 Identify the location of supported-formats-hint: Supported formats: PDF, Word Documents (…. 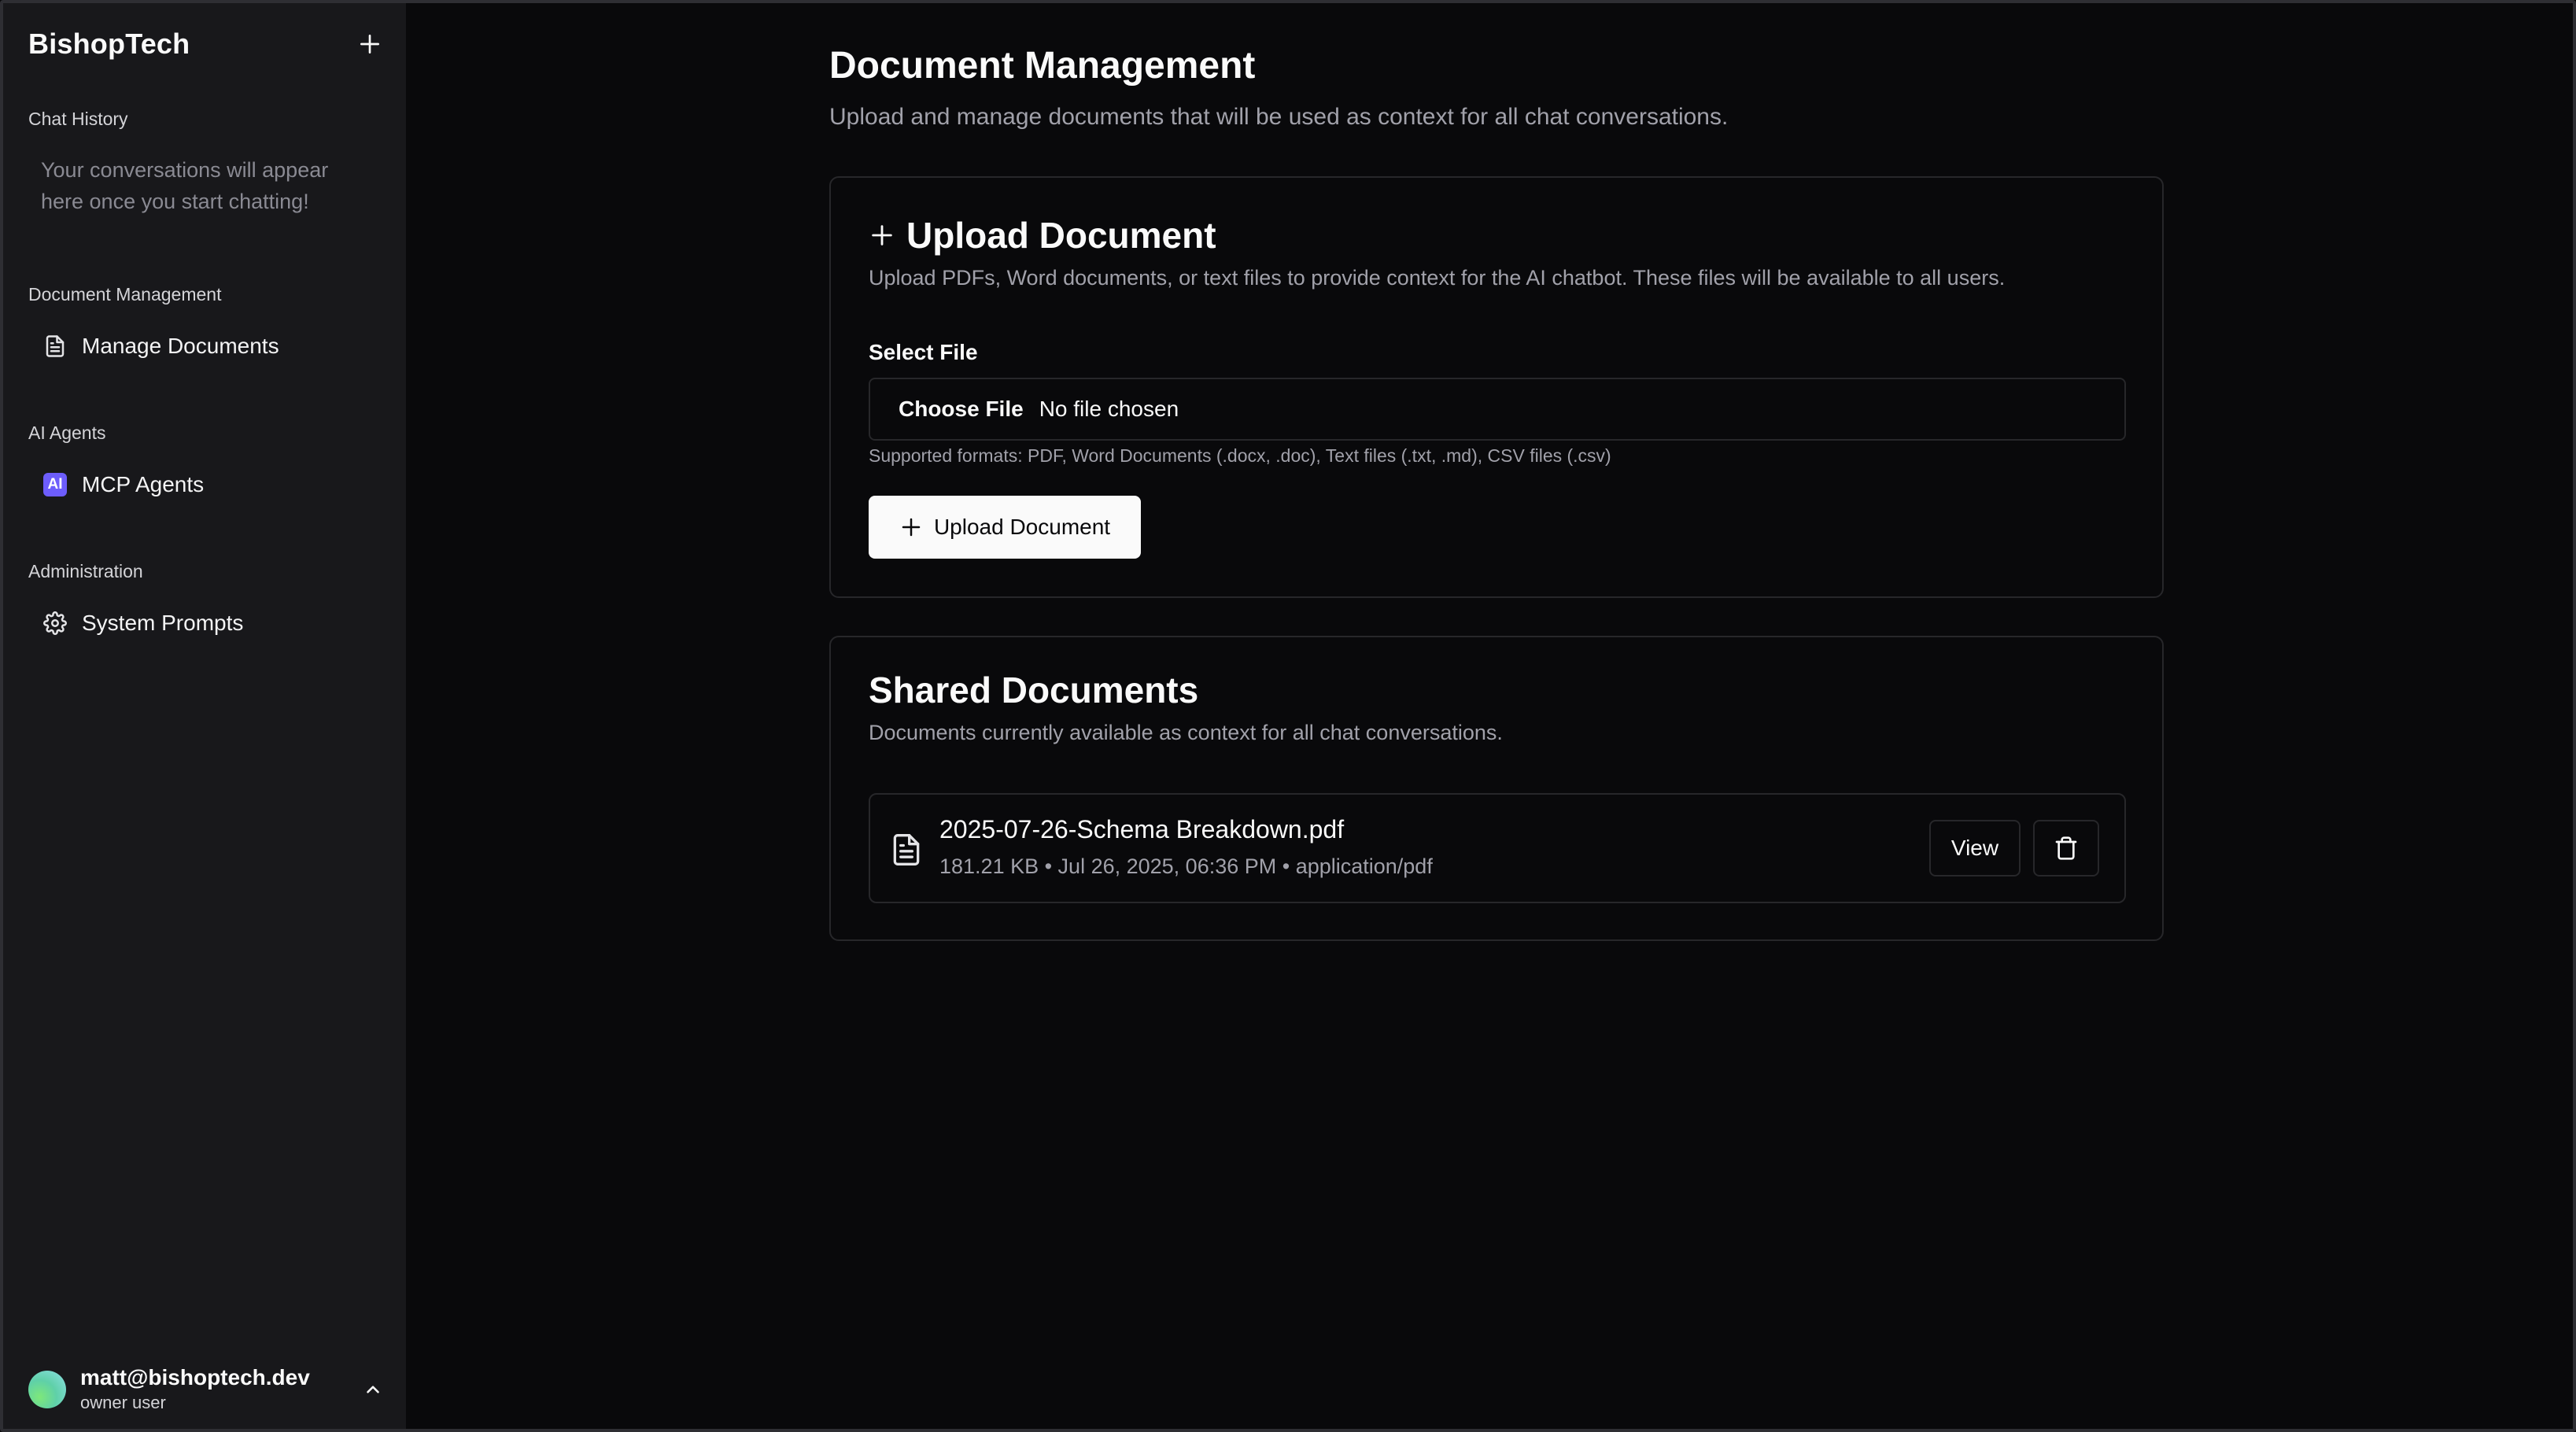
(1240, 455).